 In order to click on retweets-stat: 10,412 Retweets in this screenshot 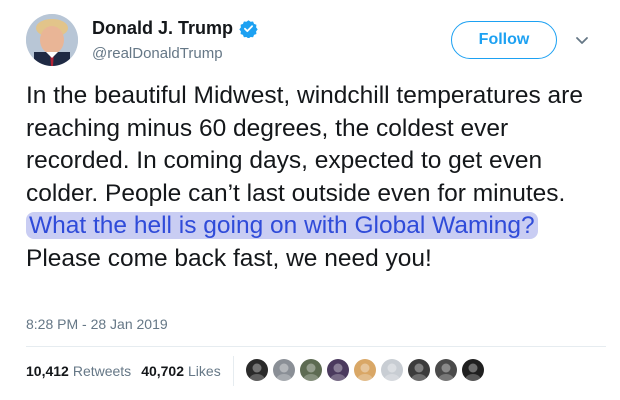, I will do `click(78, 371)`.